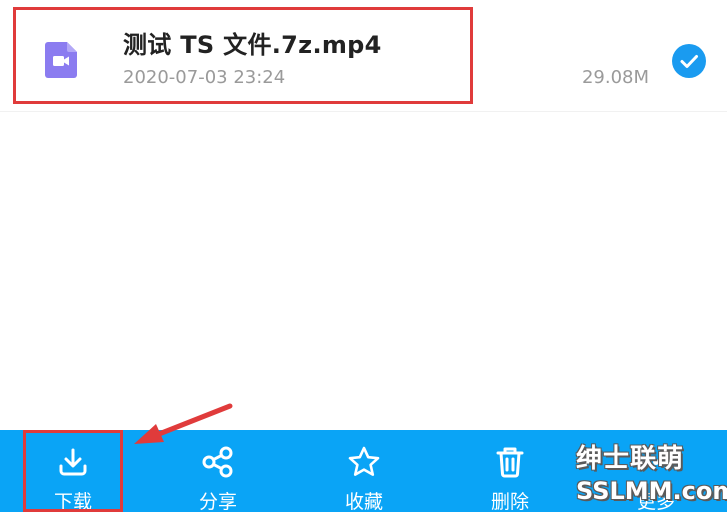 The height and width of the screenshot is (512, 727). What do you see at coordinates (630, 459) in the screenshot?
I see `watermark-title: 绅士联萌` at bounding box center [630, 459].